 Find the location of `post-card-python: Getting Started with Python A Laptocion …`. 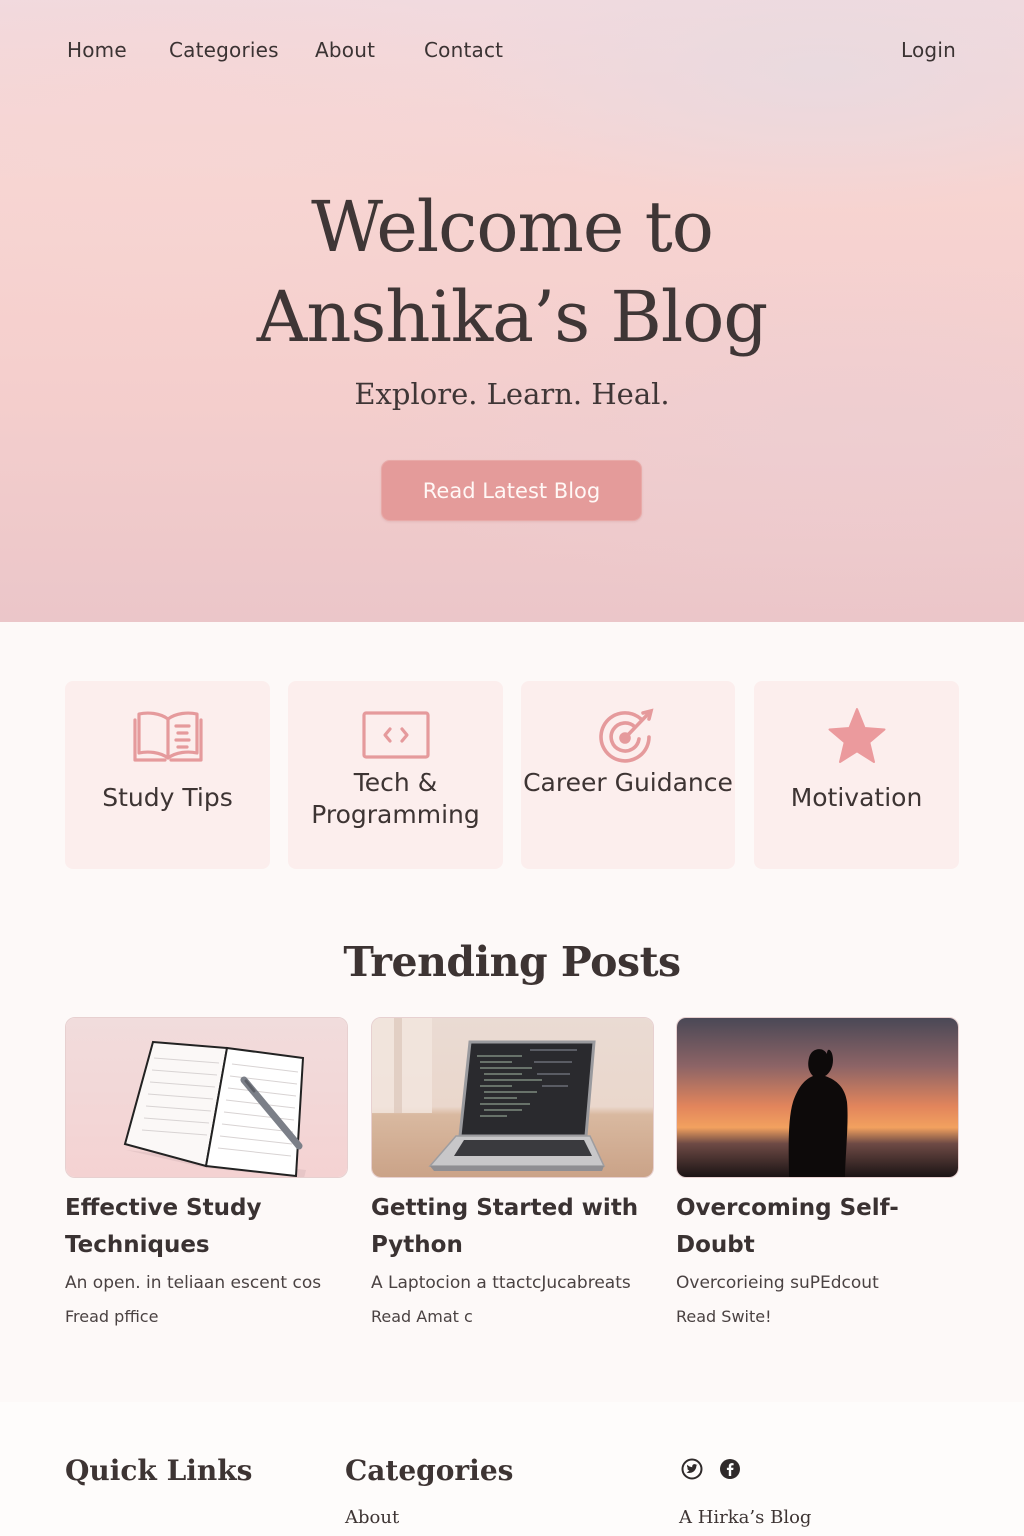

post-card-python: Getting Started with Python A Laptocion … is located at coordinates (512, 1171).